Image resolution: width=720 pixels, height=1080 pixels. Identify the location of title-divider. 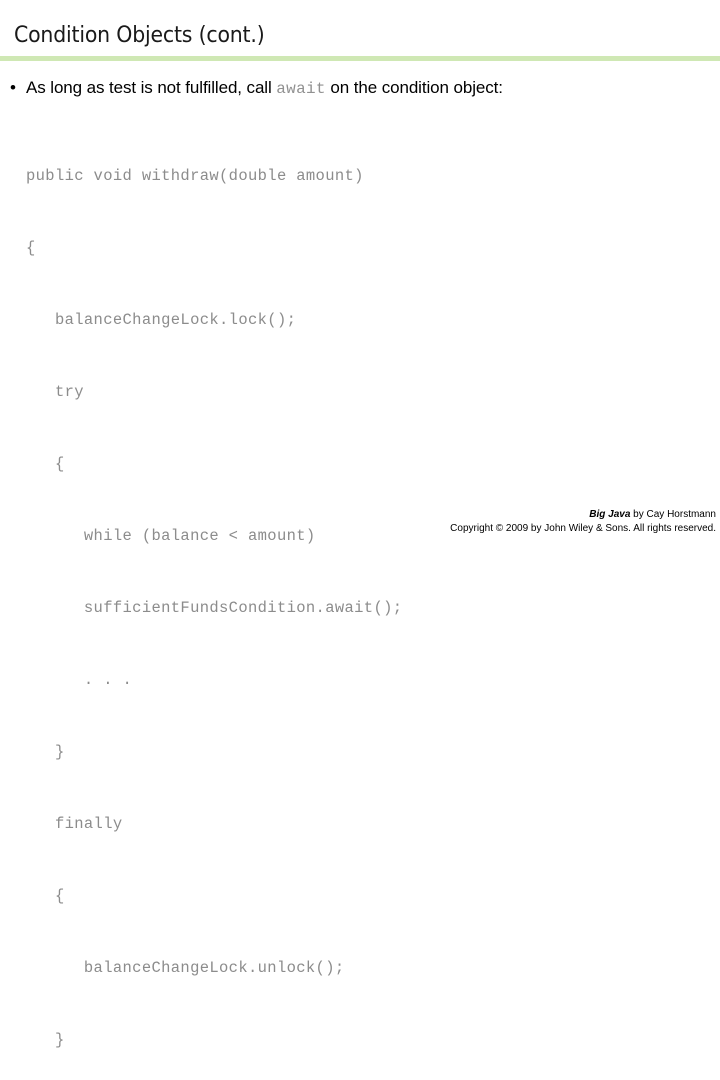
(360, 58).